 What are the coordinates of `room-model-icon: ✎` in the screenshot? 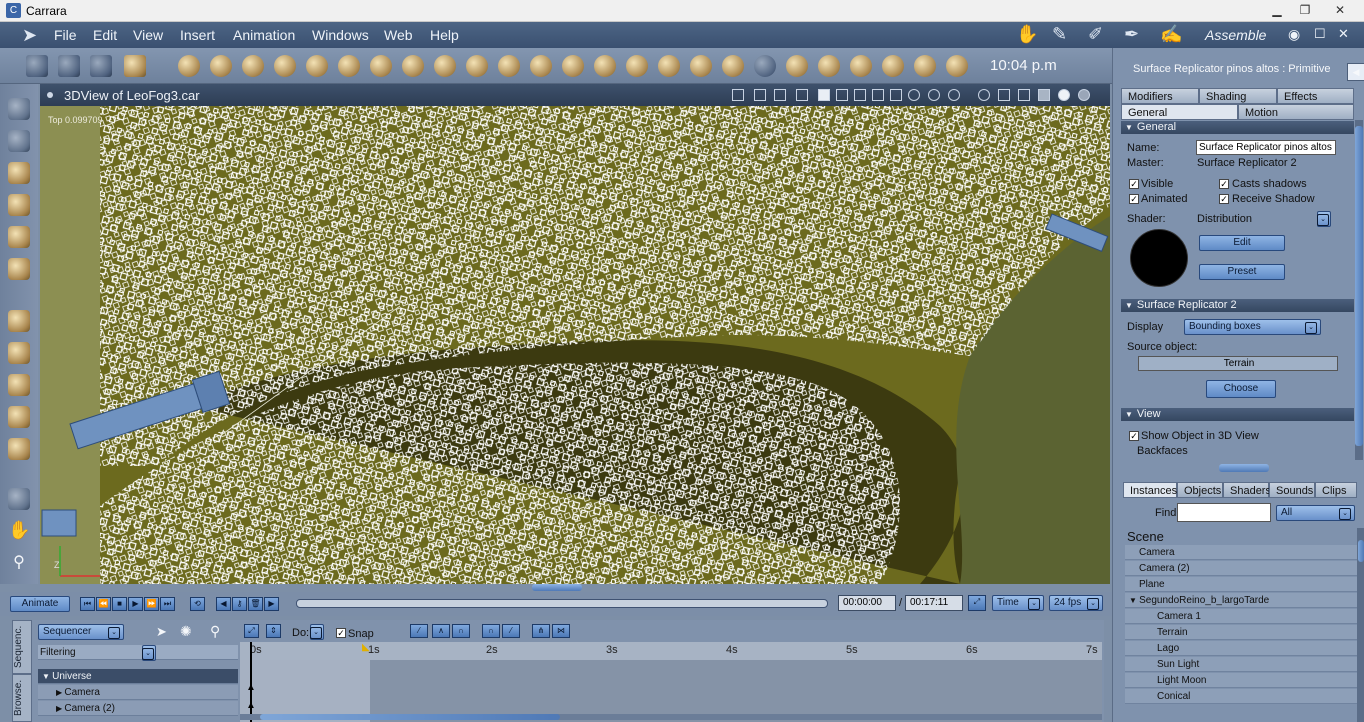 It's located at (1059, 34).